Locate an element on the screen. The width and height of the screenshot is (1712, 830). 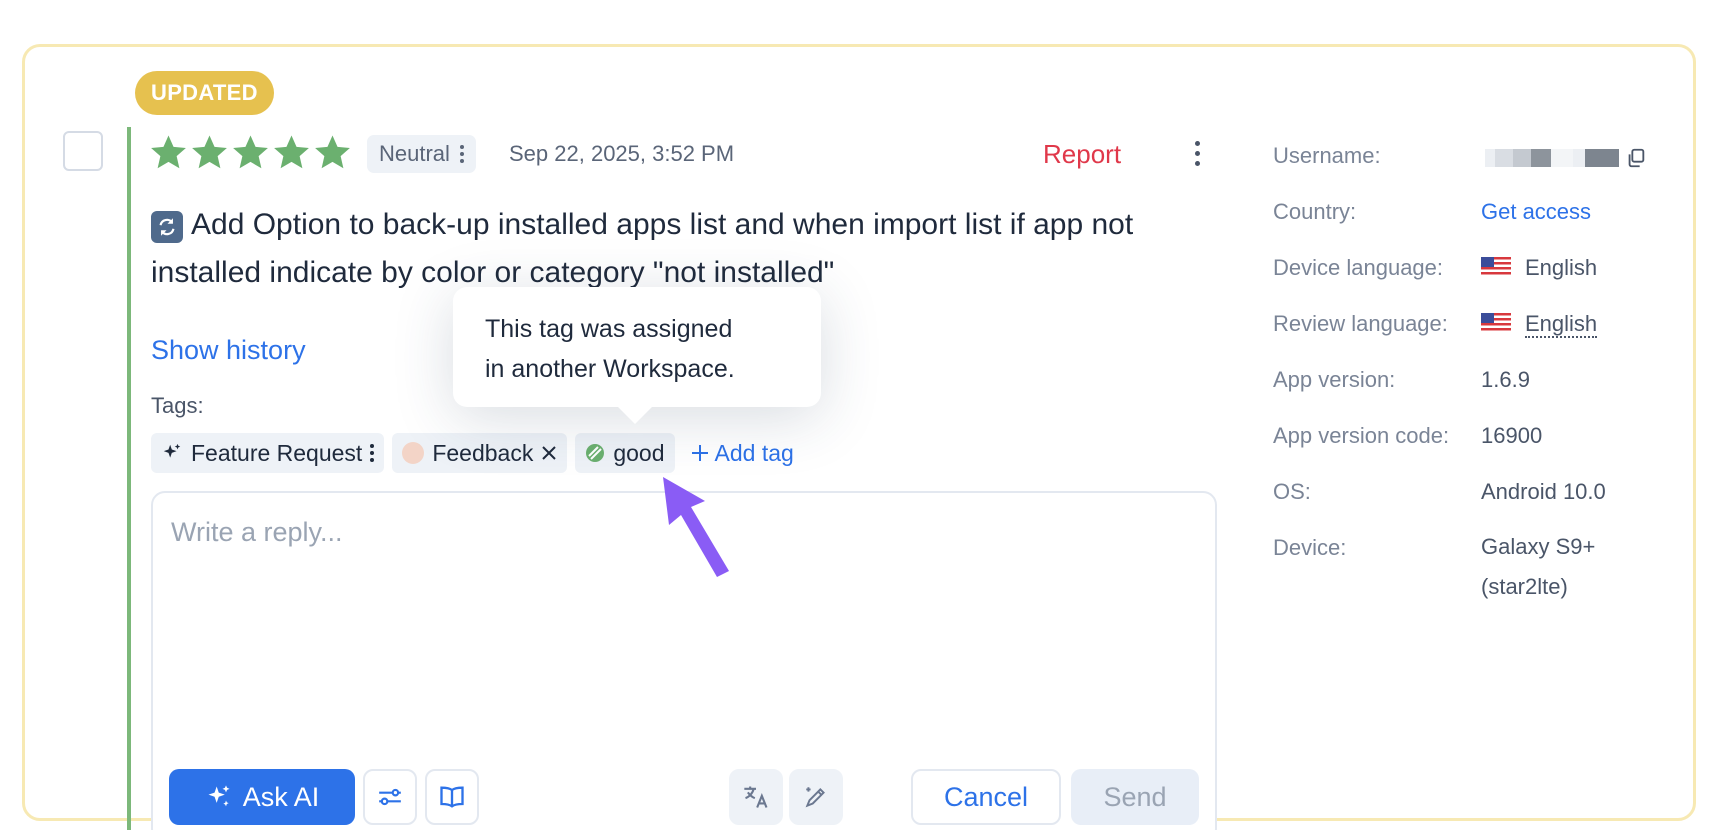
tag-label: good is located at coordinates (639, 452).